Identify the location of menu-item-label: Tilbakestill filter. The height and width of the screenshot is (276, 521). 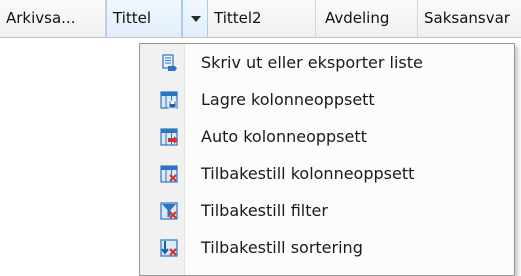
(264, 210).